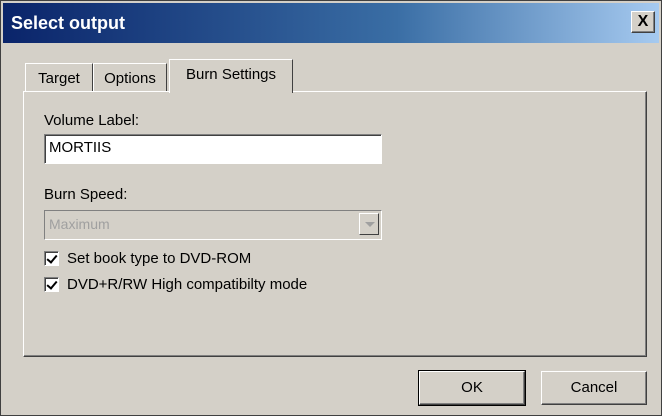  Describe the element at coordinates (92, 120) in the screenshot. I see `volume-label-caption: Volume Label:` at that location.